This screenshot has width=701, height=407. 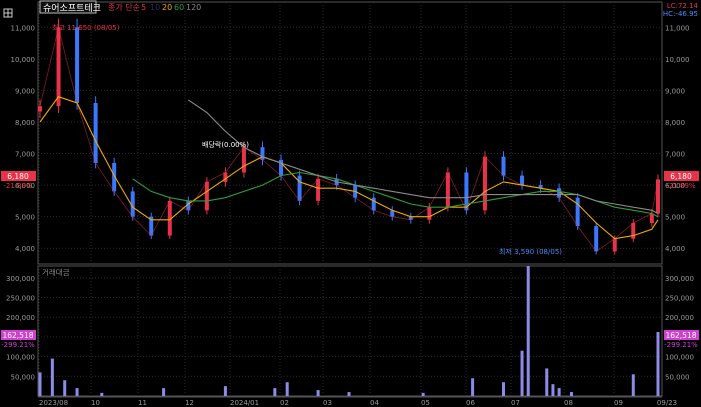 I want to click on current-change-left: -21.89%, so click(x=18, y=186).